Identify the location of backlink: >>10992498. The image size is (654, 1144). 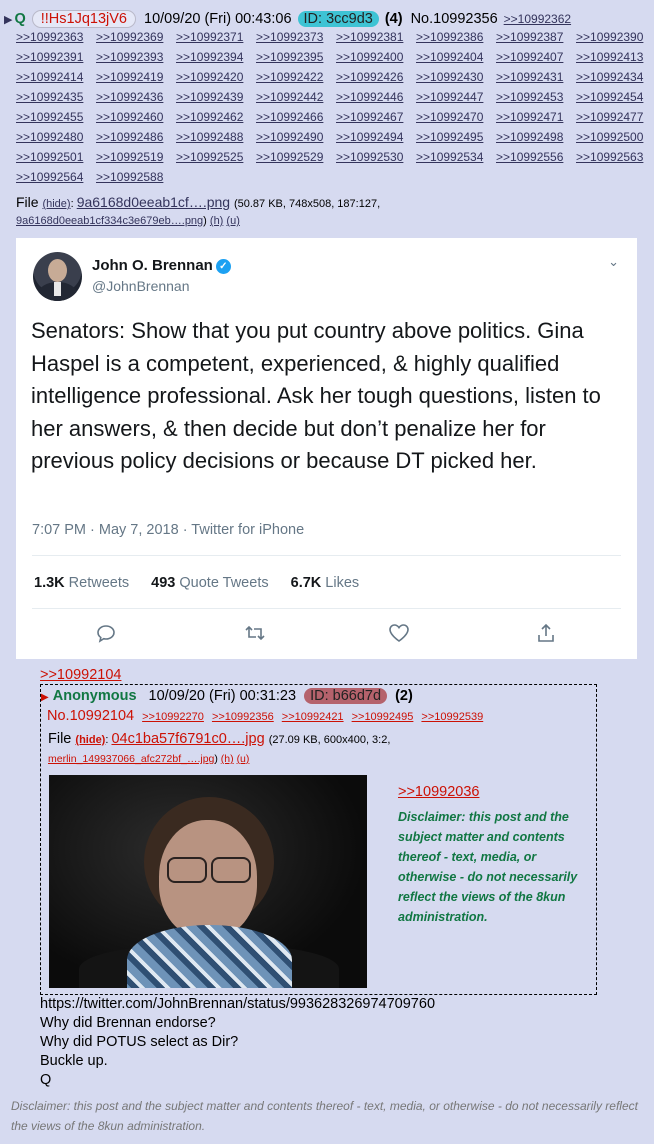
(529, 137).